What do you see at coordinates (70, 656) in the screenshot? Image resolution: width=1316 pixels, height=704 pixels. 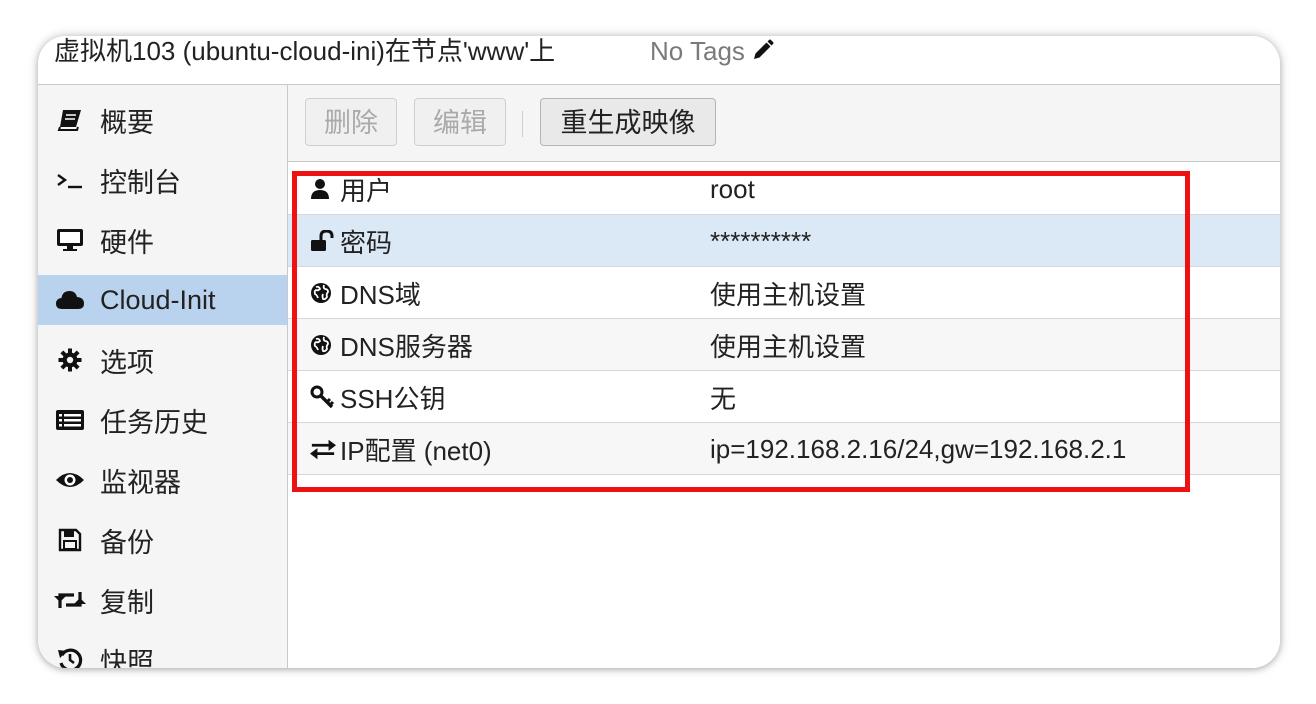 I see `history-icon` at bounding box center [70, 656].